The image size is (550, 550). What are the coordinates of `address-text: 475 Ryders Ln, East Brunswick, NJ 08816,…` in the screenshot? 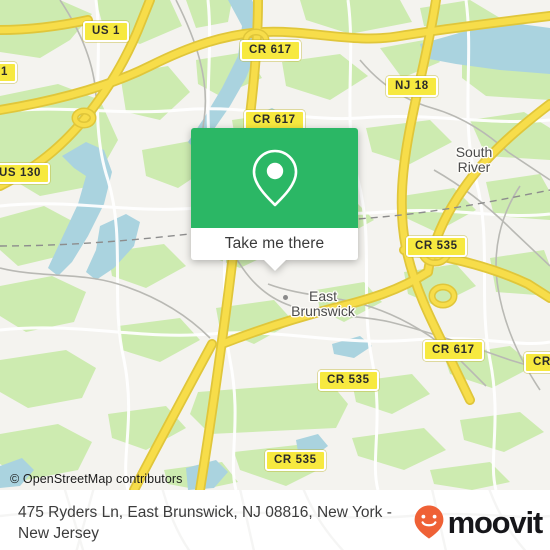 It's located at (205, 523).